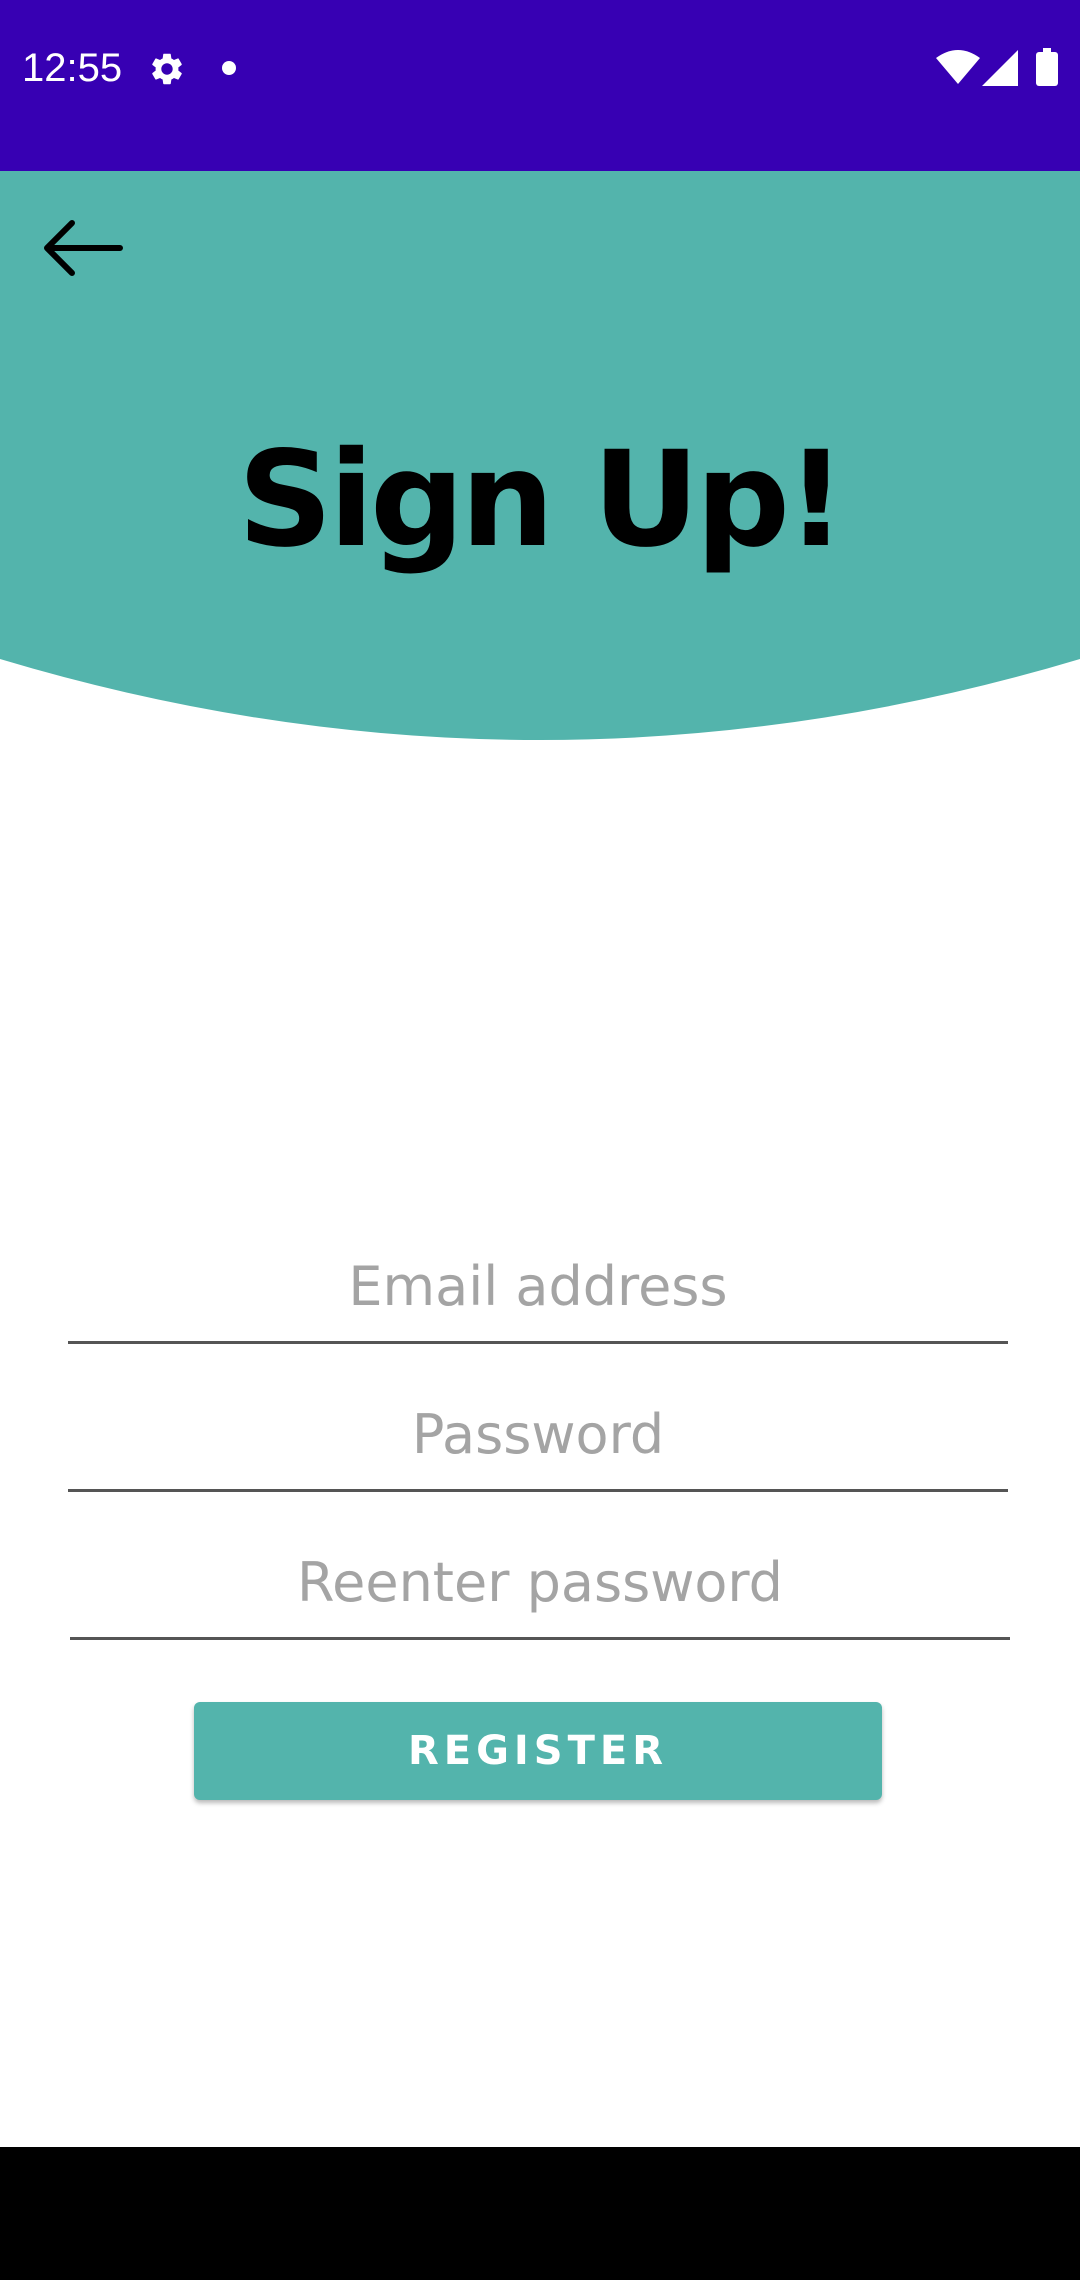 The height and width of the screenshot is (2280, 1080). What do you see at coordinates (538, 1288) in the screenshot?
I see `email-input` at bounding box center [538, 1288].